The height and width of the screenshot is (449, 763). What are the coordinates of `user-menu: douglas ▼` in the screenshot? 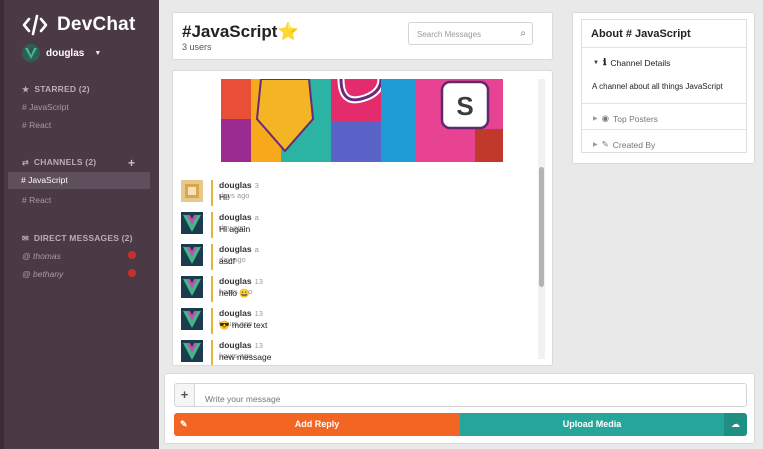 It's located at (61, 53).